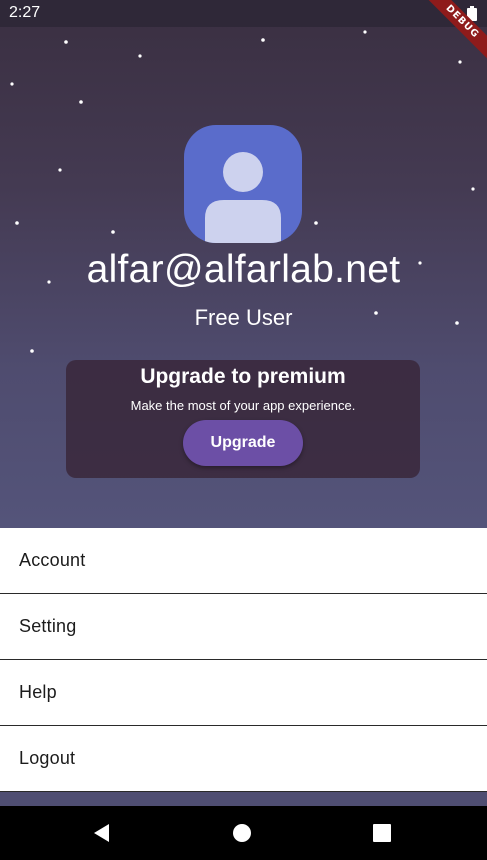 This screenshot has width=487, height=860. I want to click on avatar, so click(243, 184).